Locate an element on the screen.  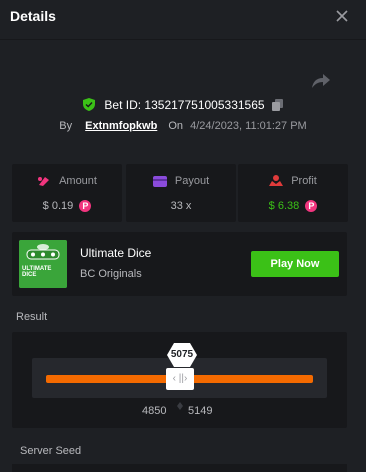
profit-label: Profit is located at coordinates (304, 181).